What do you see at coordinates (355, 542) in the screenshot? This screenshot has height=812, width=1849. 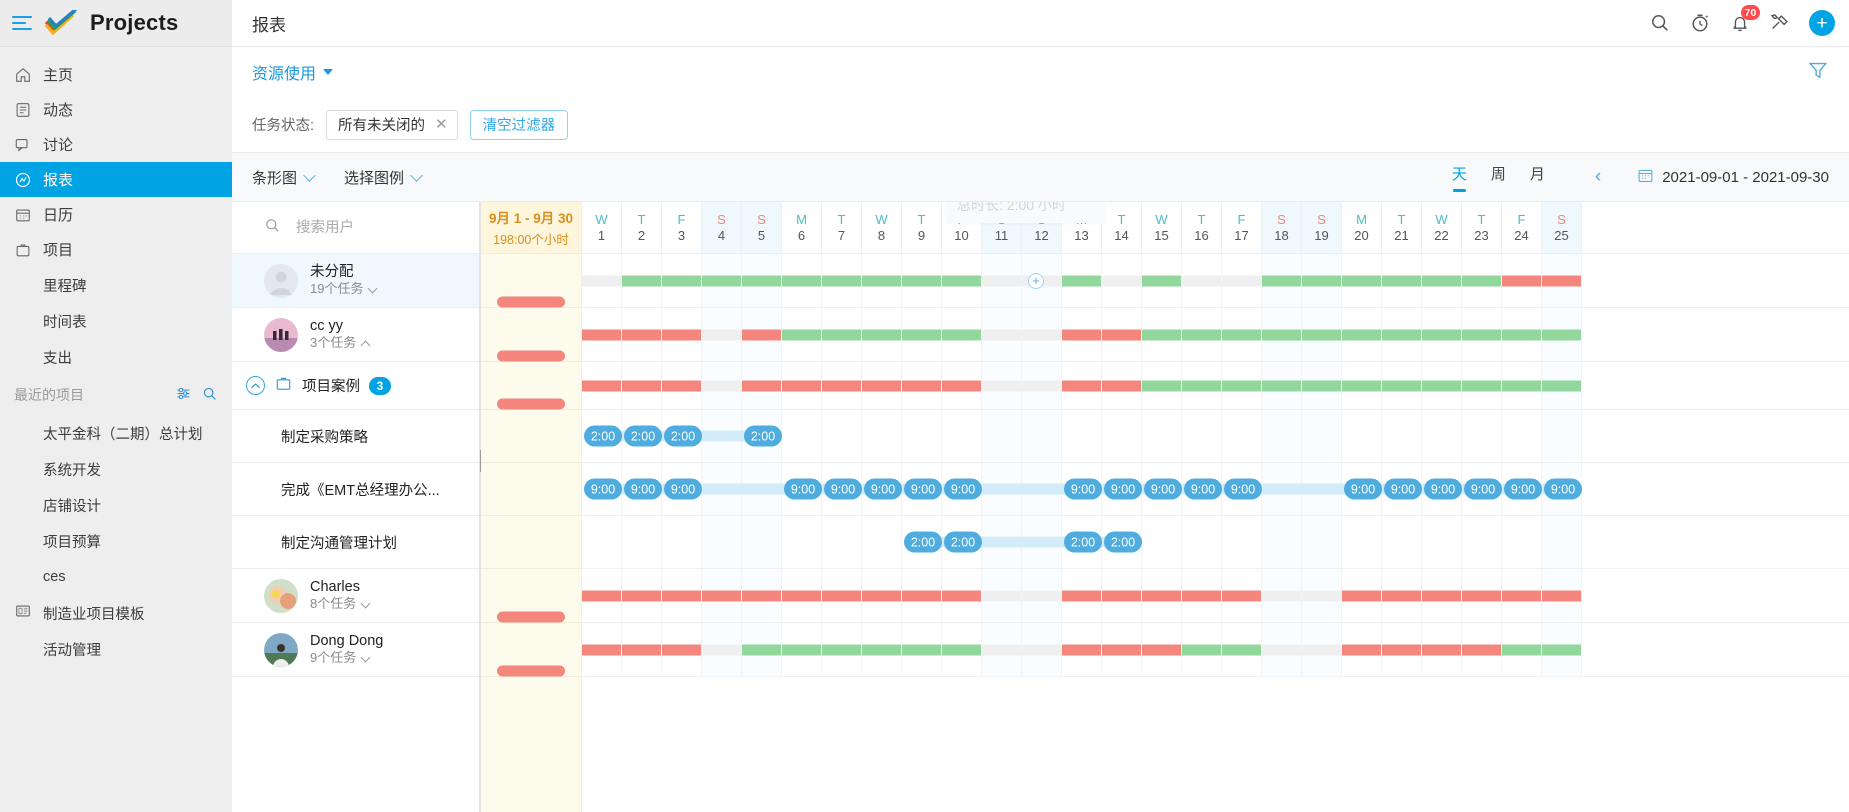 I see `task-row: 制定沟通管理计划` at bounding box center [355, 542].